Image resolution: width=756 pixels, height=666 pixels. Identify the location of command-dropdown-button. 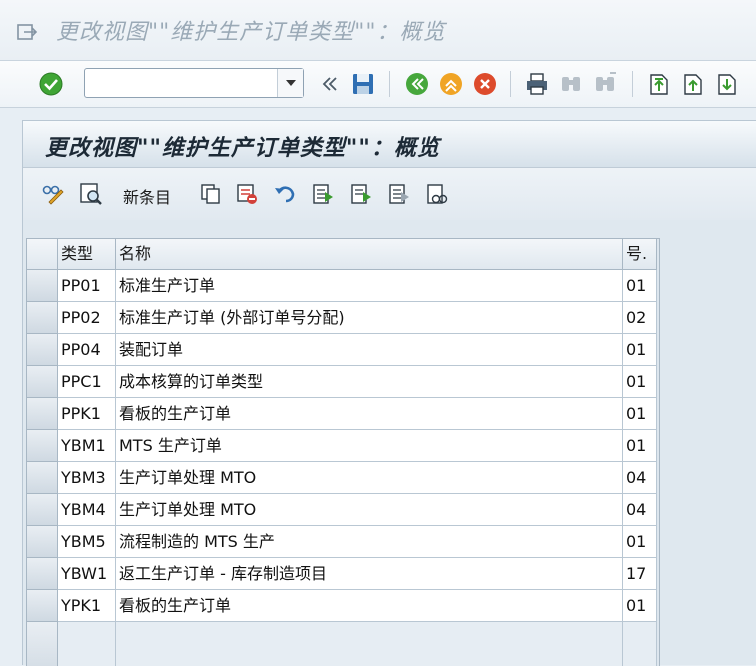
(290, 83).